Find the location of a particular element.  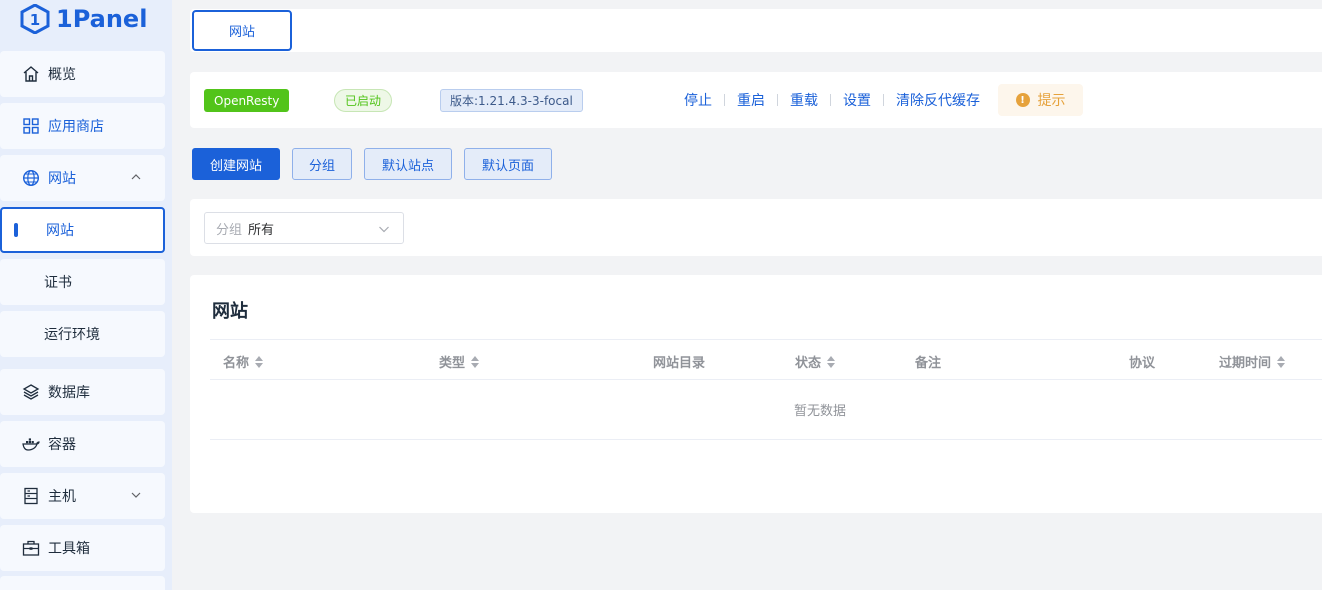

table-empty-state: 暂无数据 is located at coordinates (766, 410).